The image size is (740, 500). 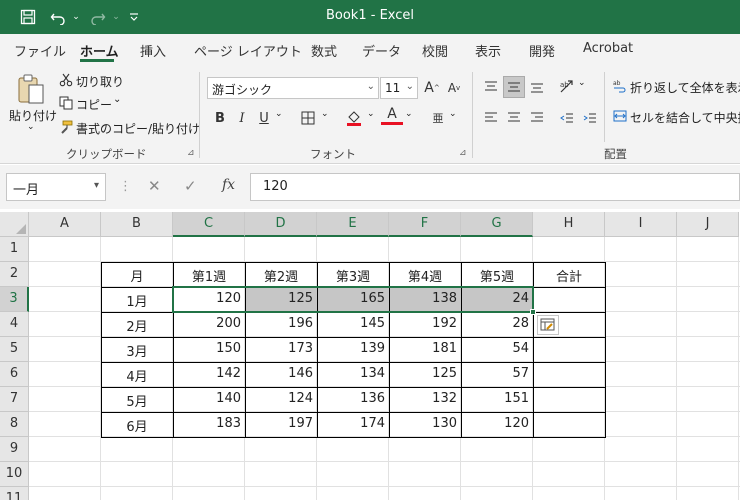 I want to click on table-cell: 124, so click(x=281, y=399).